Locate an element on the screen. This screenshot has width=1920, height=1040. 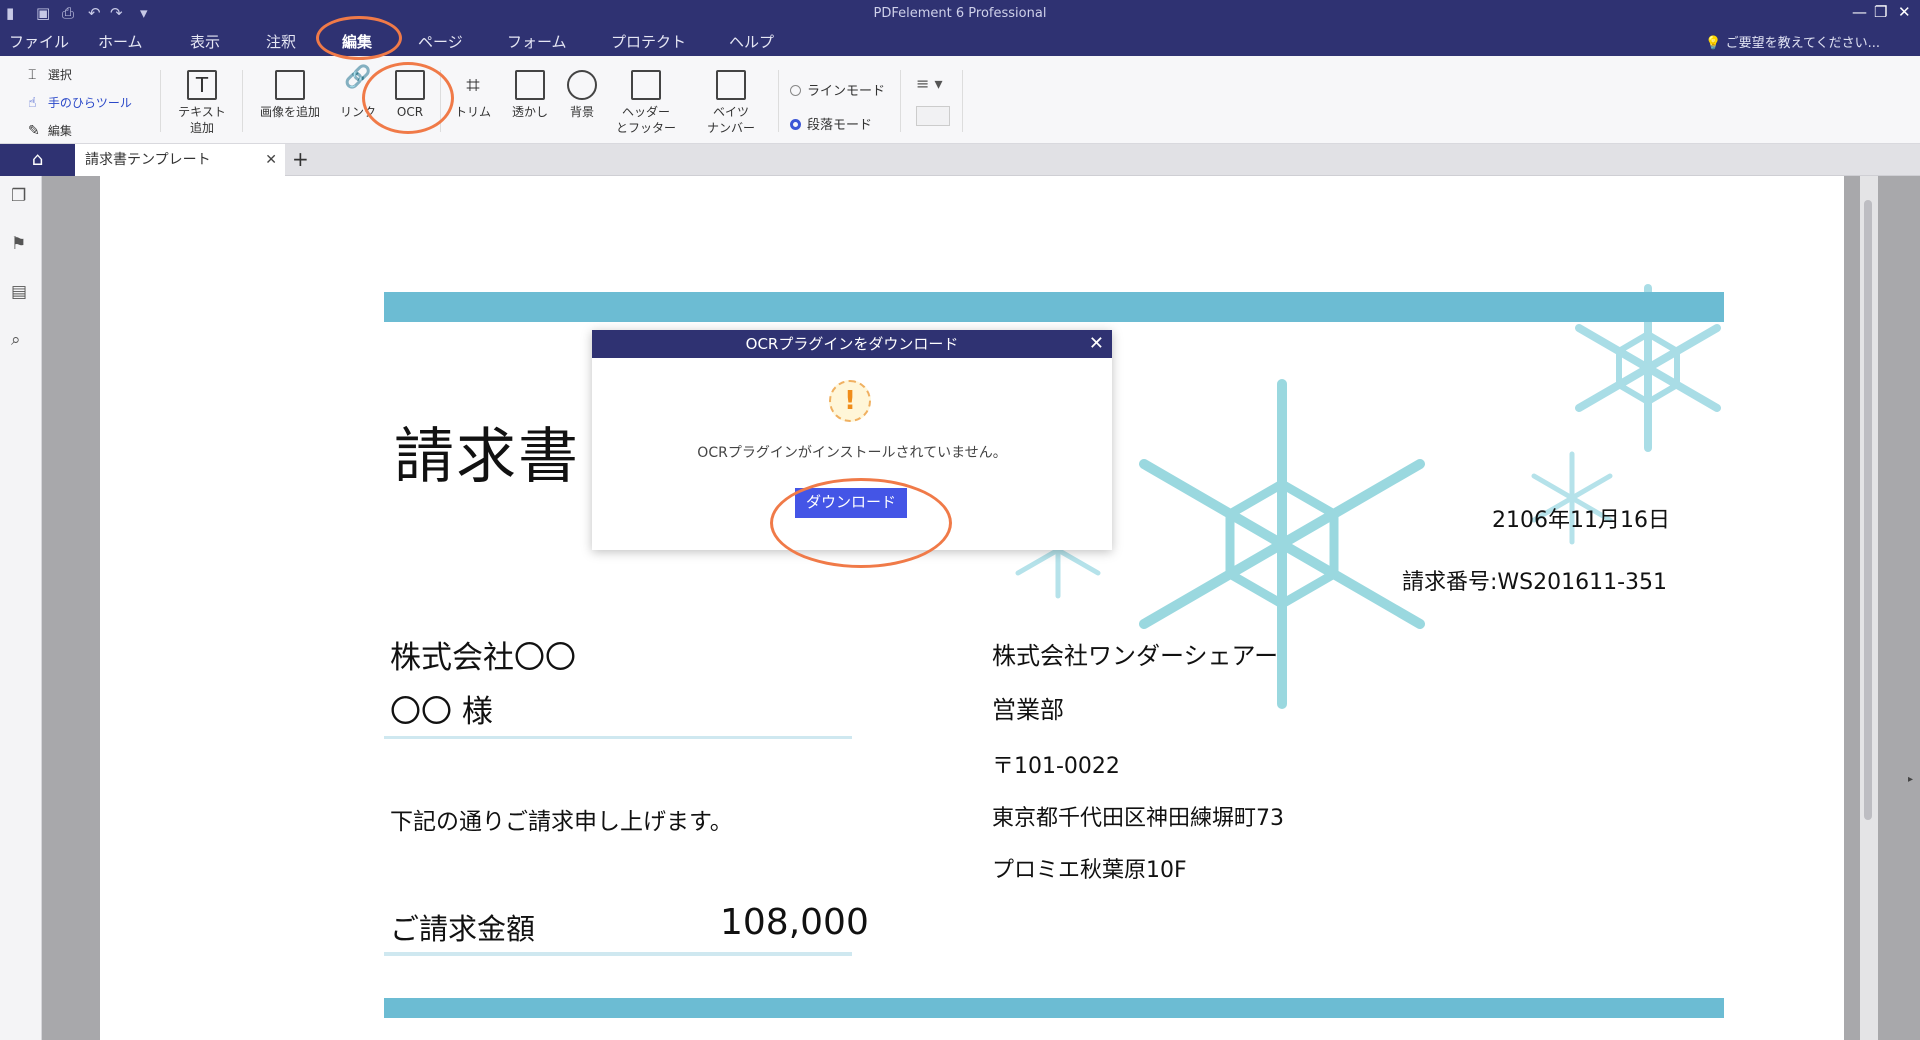
amount-underline is located at coordinates (618, 954).